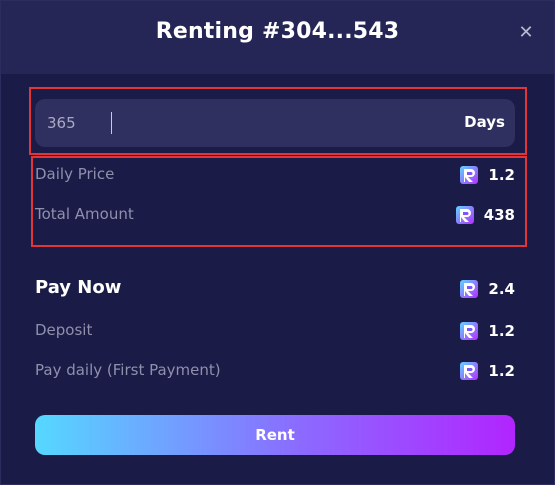  Describe the element at coordinates (526, 33) in the screenshot. I see `close-icon: ✕` at that location.